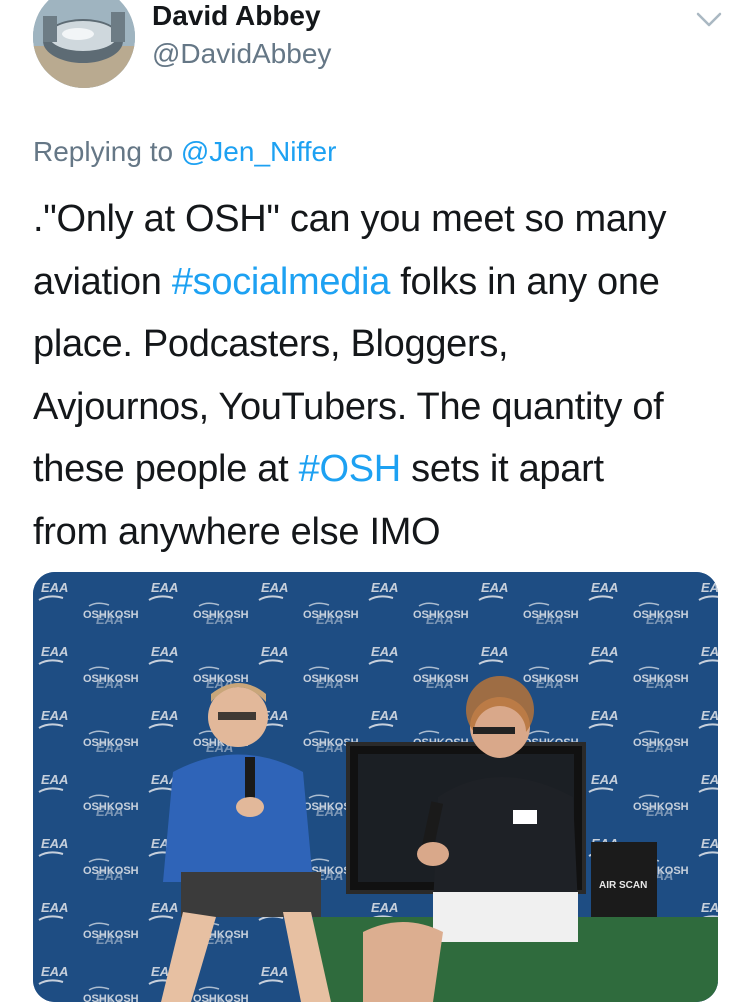 This screenshot has height=1002, width=750. I want to click on tweet-line: ."Only at OSH" can you meet so many, so click(350, 219).